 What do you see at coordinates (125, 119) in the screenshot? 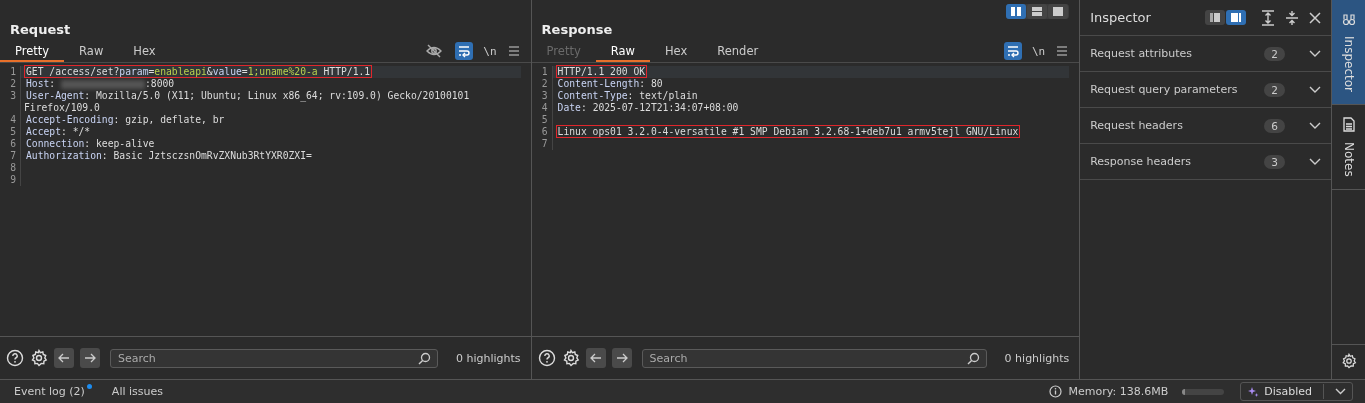
I see `code-line: Accept-Encoding: gzip, deflate, br` at bounding box center [125, 119].